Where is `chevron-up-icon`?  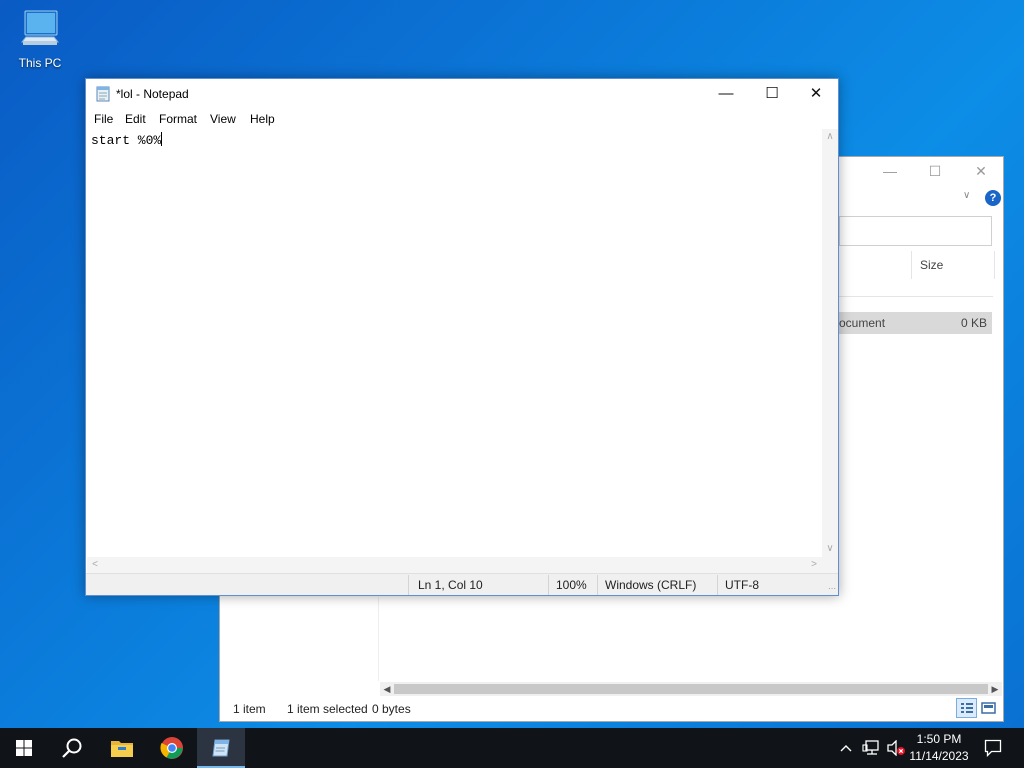 chevron-up-icon is located at coordinates (846, 748).